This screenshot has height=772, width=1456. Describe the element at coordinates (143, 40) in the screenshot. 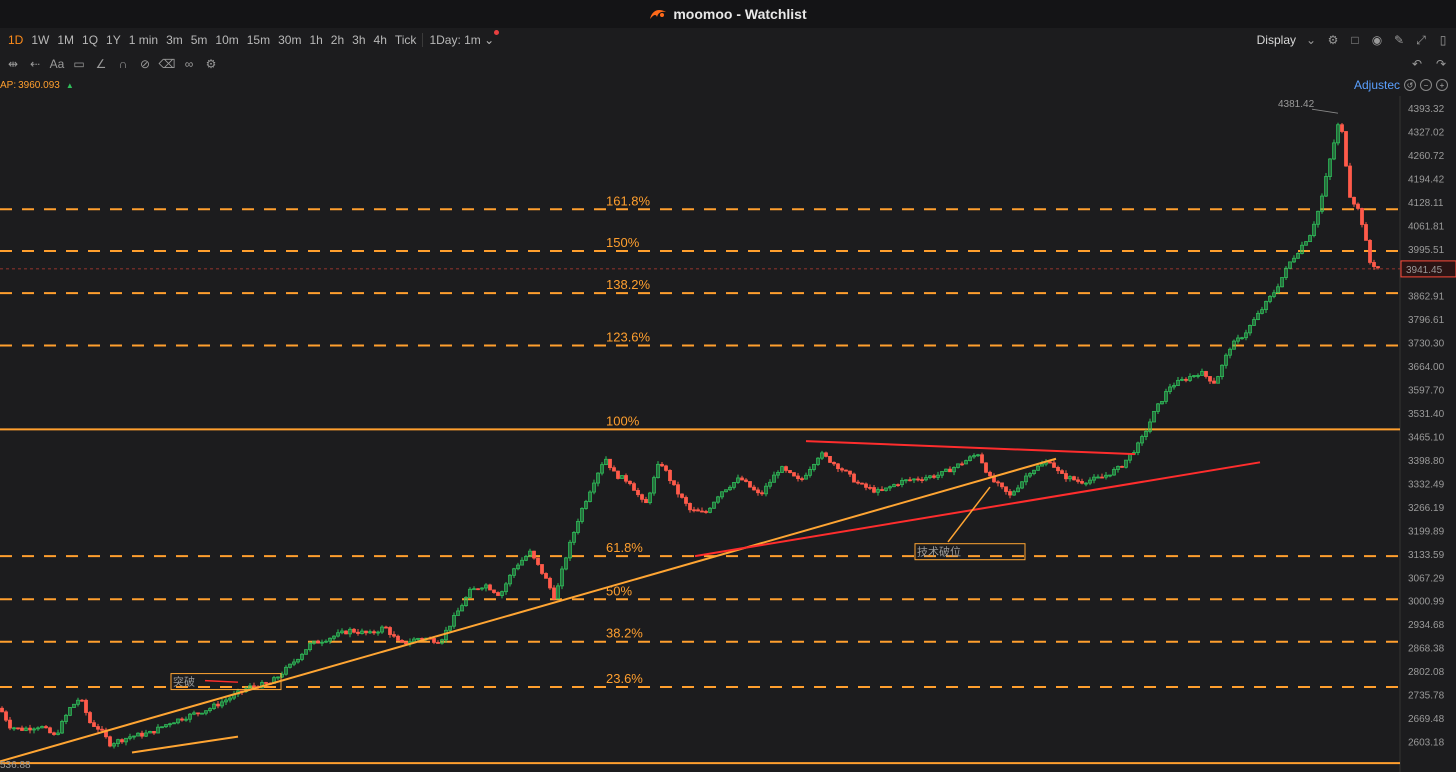

I see `timeframe-1-min: 1 min` at that location.